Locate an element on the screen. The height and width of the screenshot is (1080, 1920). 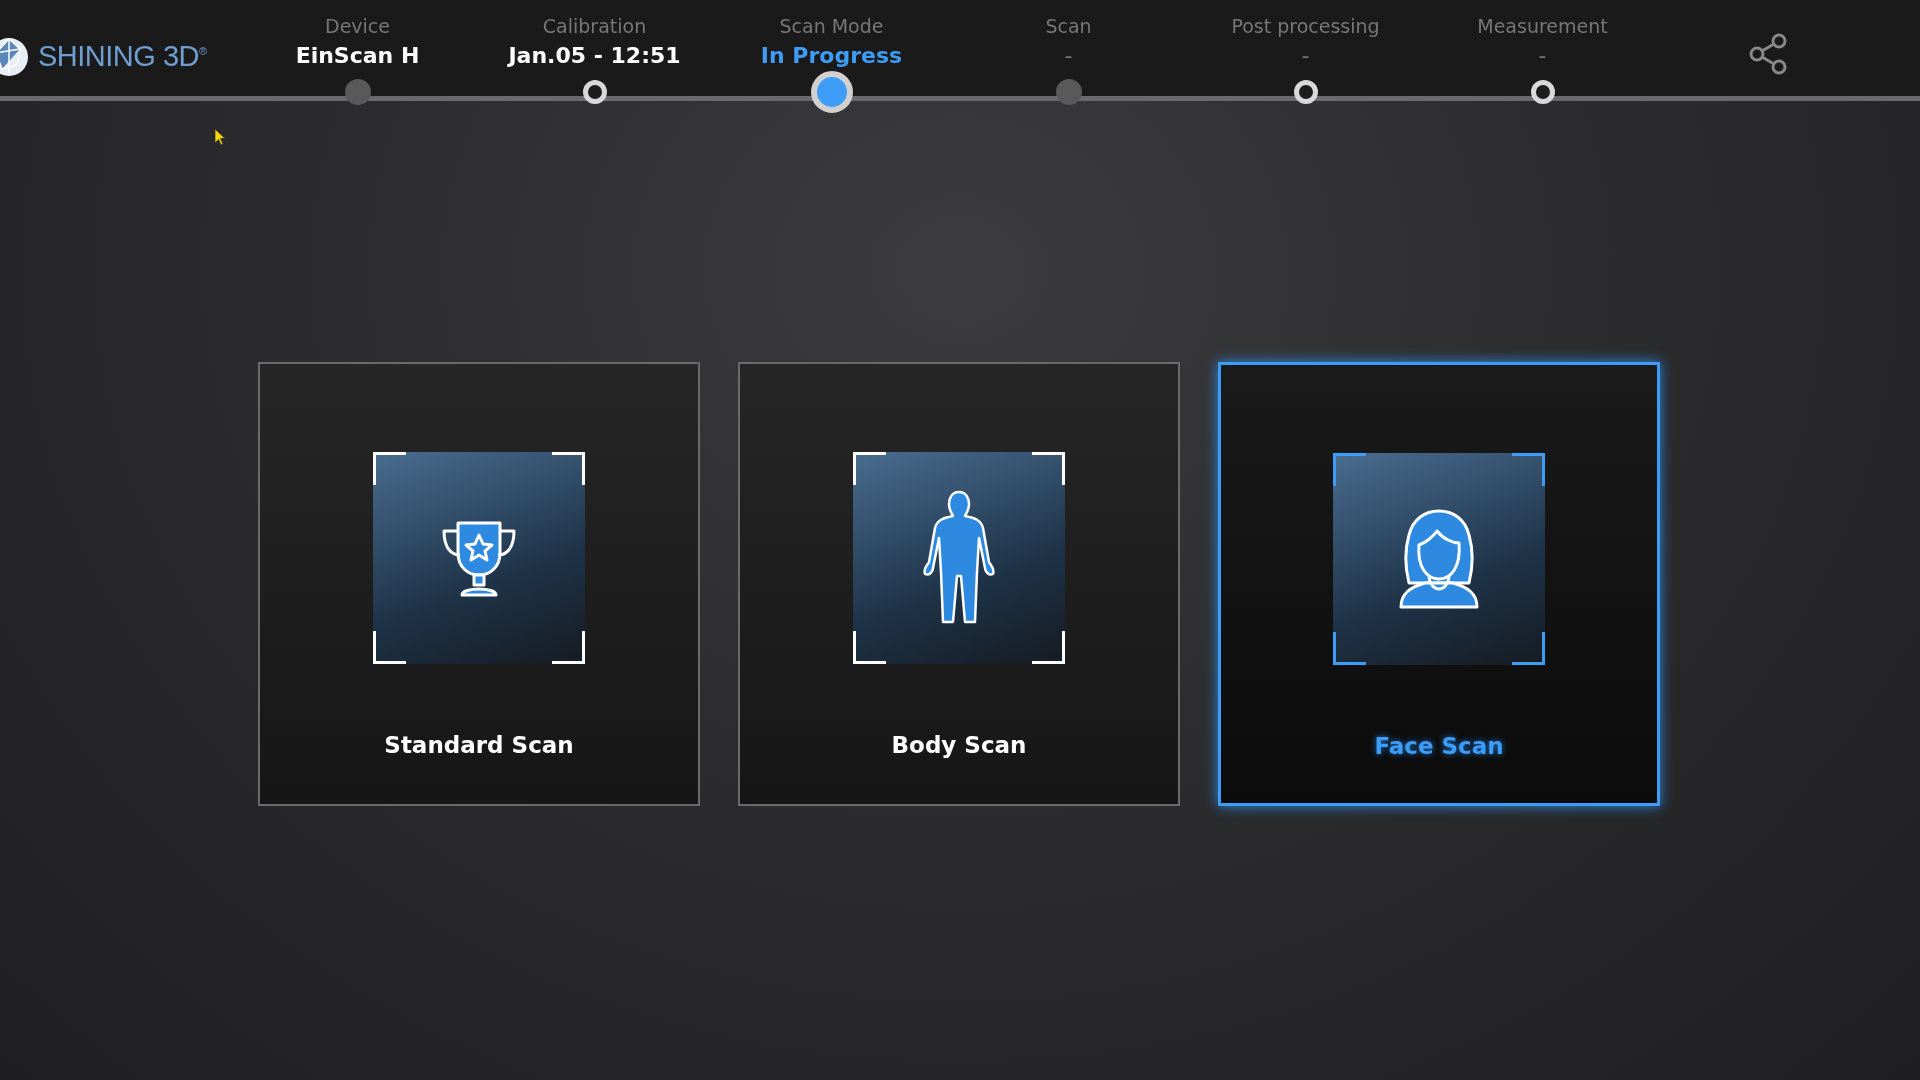
scan-mode-label: Standard Scan is located at coordinates (479, 745).